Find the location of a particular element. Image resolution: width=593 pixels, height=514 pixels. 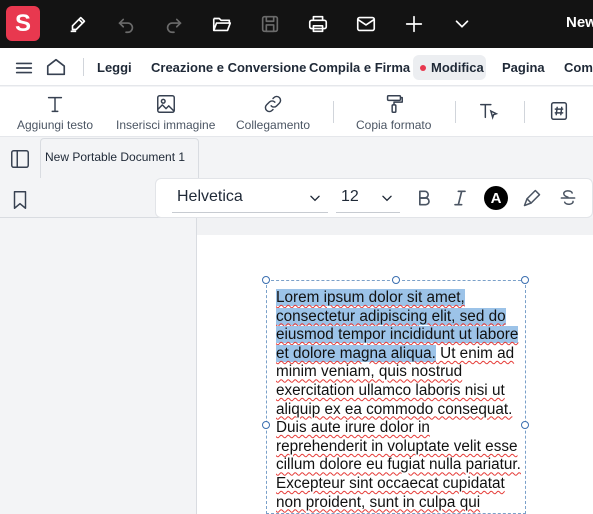

bold-icon is located at coordinates (424, 198).